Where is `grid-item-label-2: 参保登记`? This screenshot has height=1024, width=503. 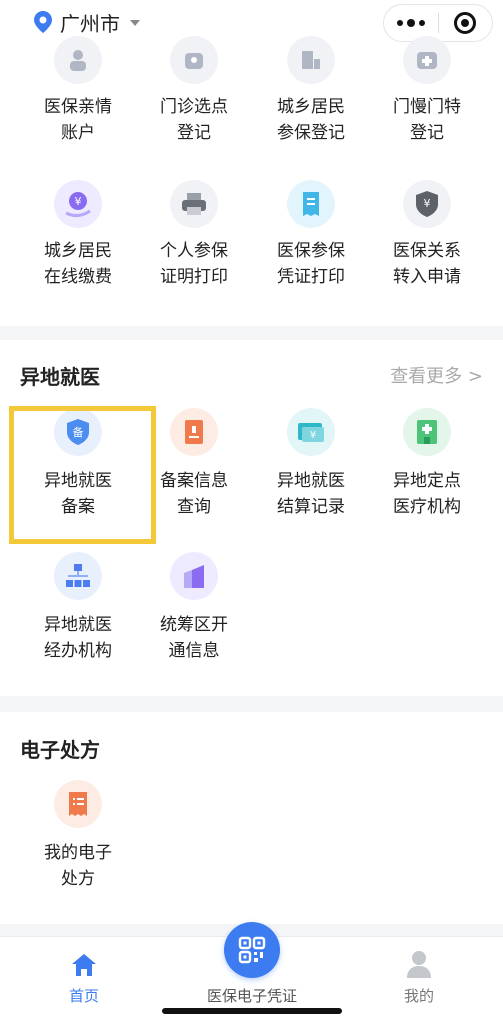
grid-item-label-2: 参保登记 is located at coordinates (311, 133).